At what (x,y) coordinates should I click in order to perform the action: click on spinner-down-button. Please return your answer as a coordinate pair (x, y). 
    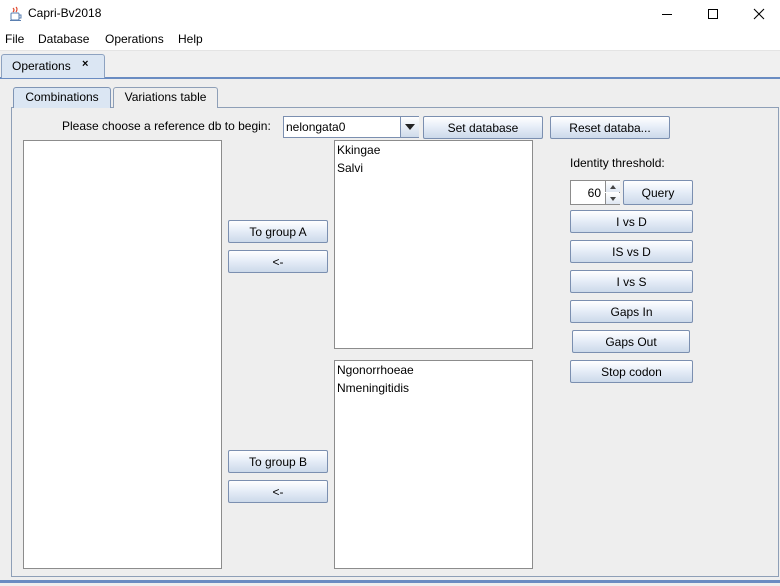
    Looking at the image, I should click on (612, 198).